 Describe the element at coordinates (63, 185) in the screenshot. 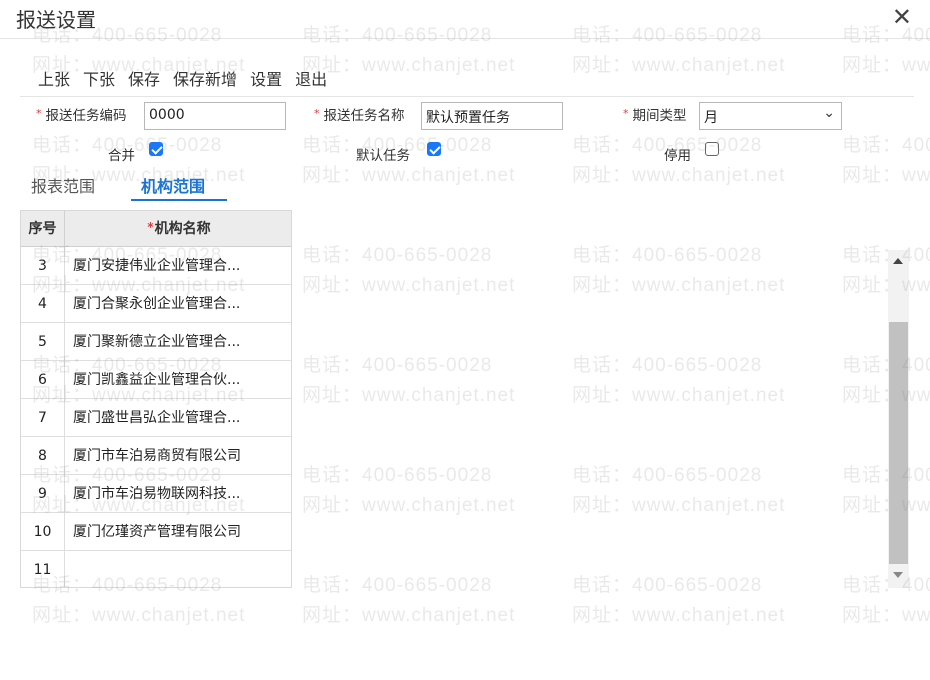

I see `tab-report-scope: 报表范围` at that location.